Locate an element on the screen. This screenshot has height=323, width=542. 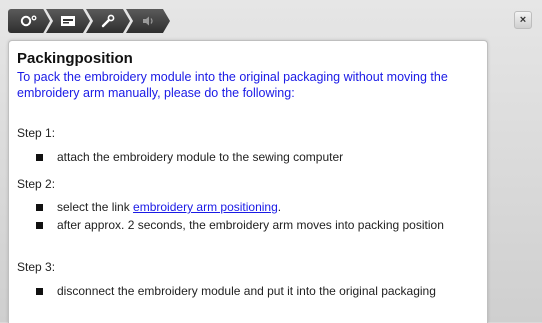
tab-sound is located at coordinates (148, 21).